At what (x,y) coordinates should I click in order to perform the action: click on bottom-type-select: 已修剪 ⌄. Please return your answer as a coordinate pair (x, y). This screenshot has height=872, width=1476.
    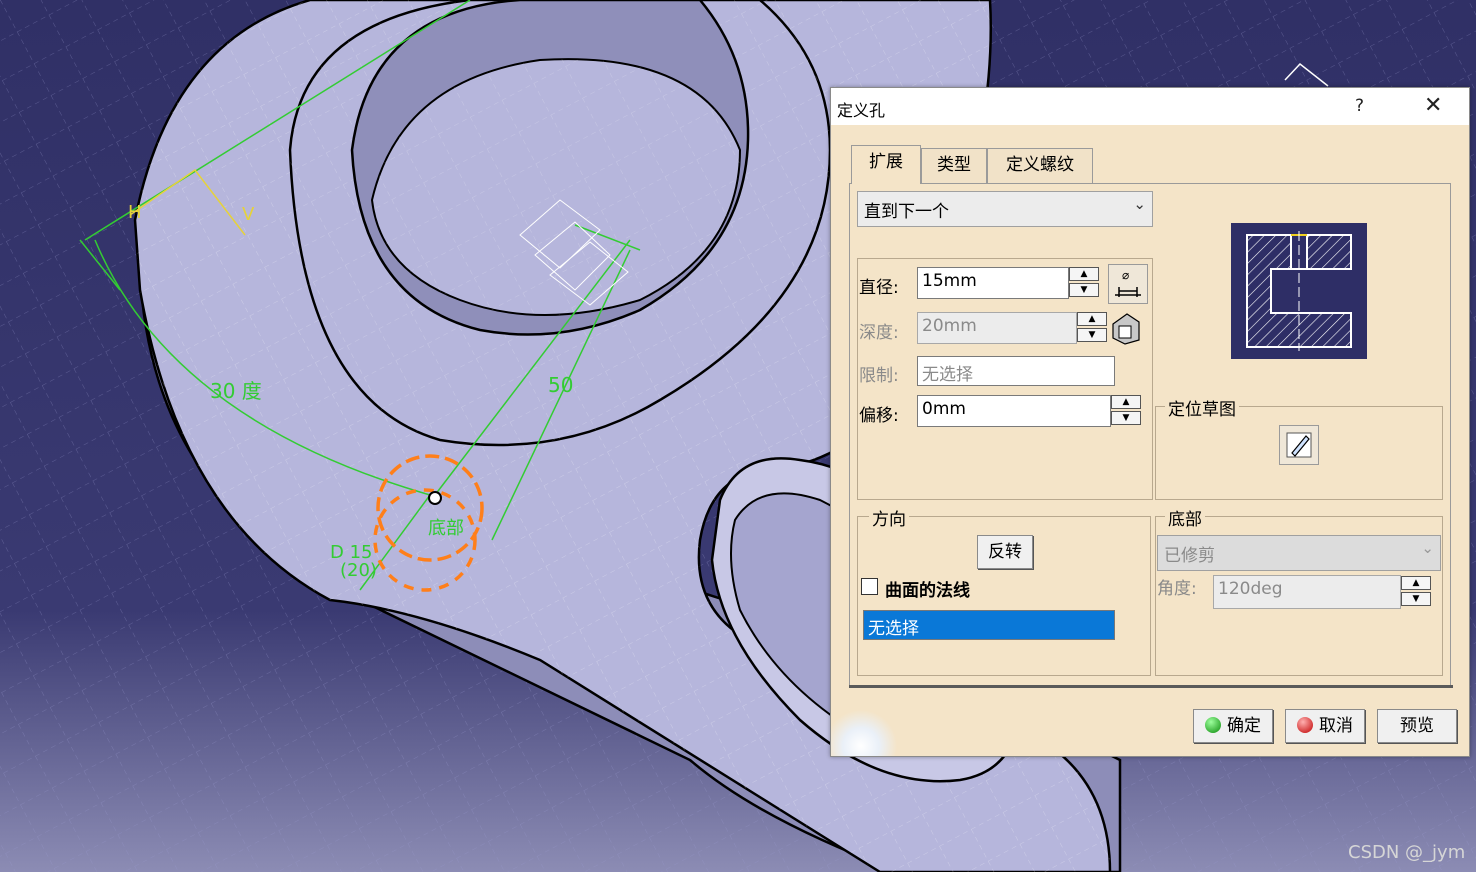
    Looking at the image, I should click on (1299, 553).